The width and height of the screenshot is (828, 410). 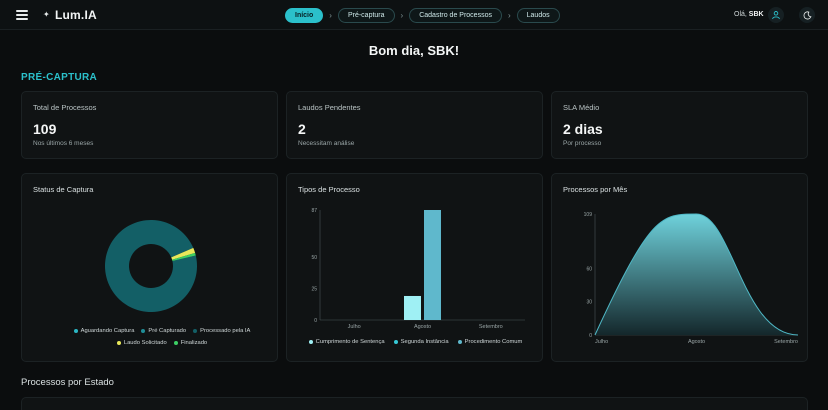 I want to click on y-tick-label: 50, so click(x=314, y=258).